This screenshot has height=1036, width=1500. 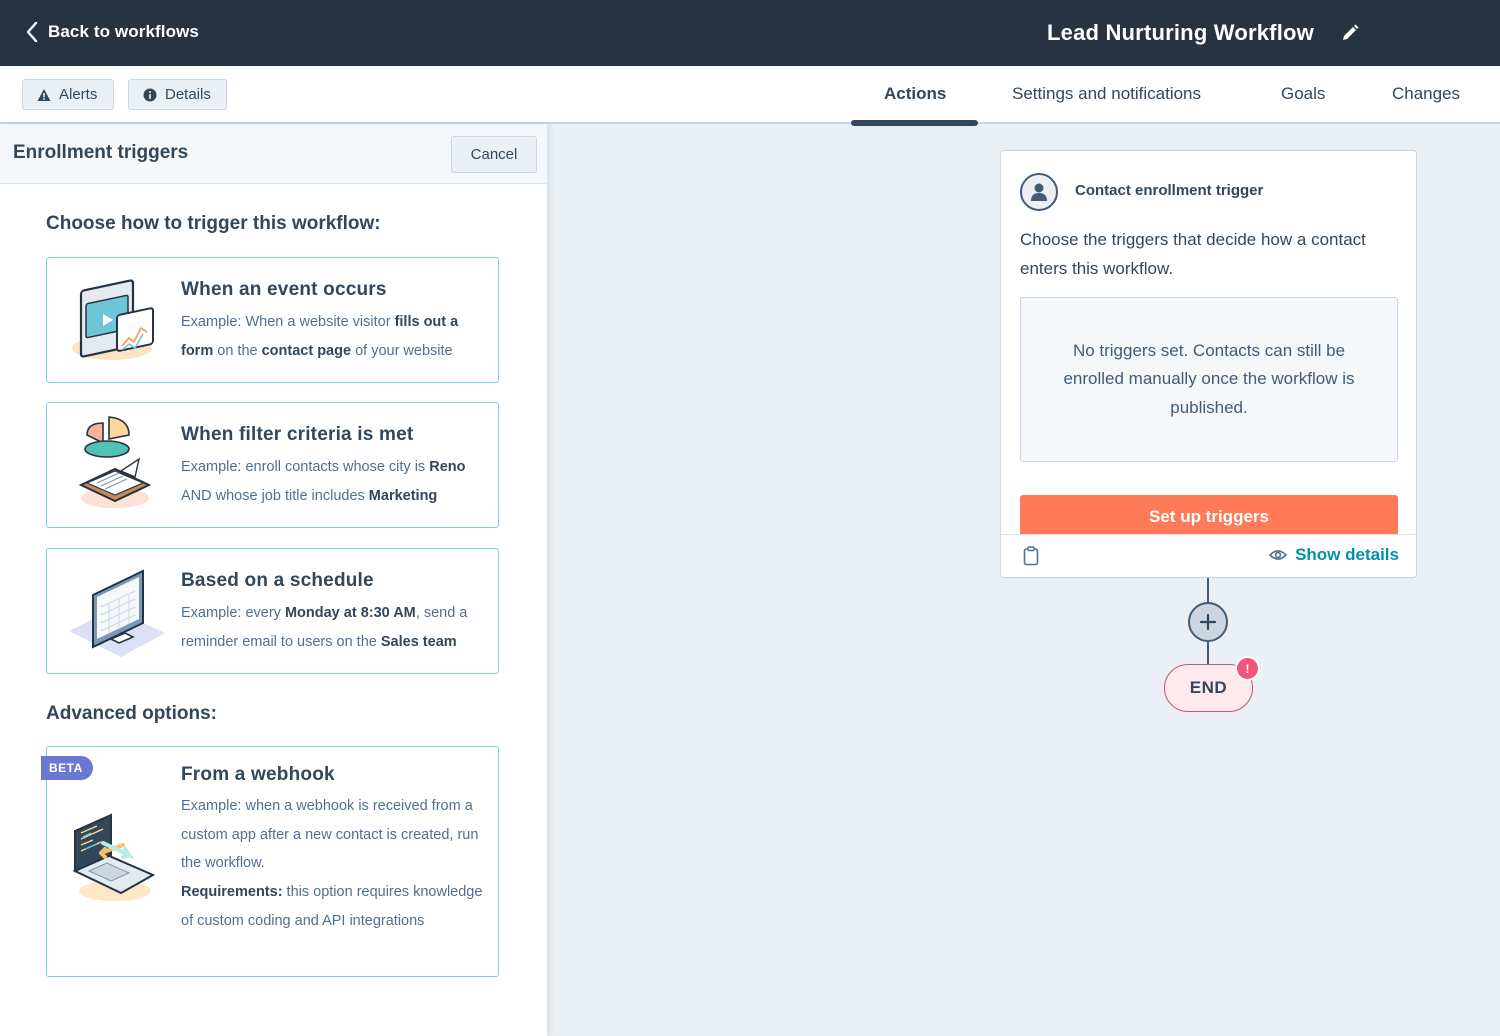 I want to click on tab-actions: Actions, so click(x=915, y=94).